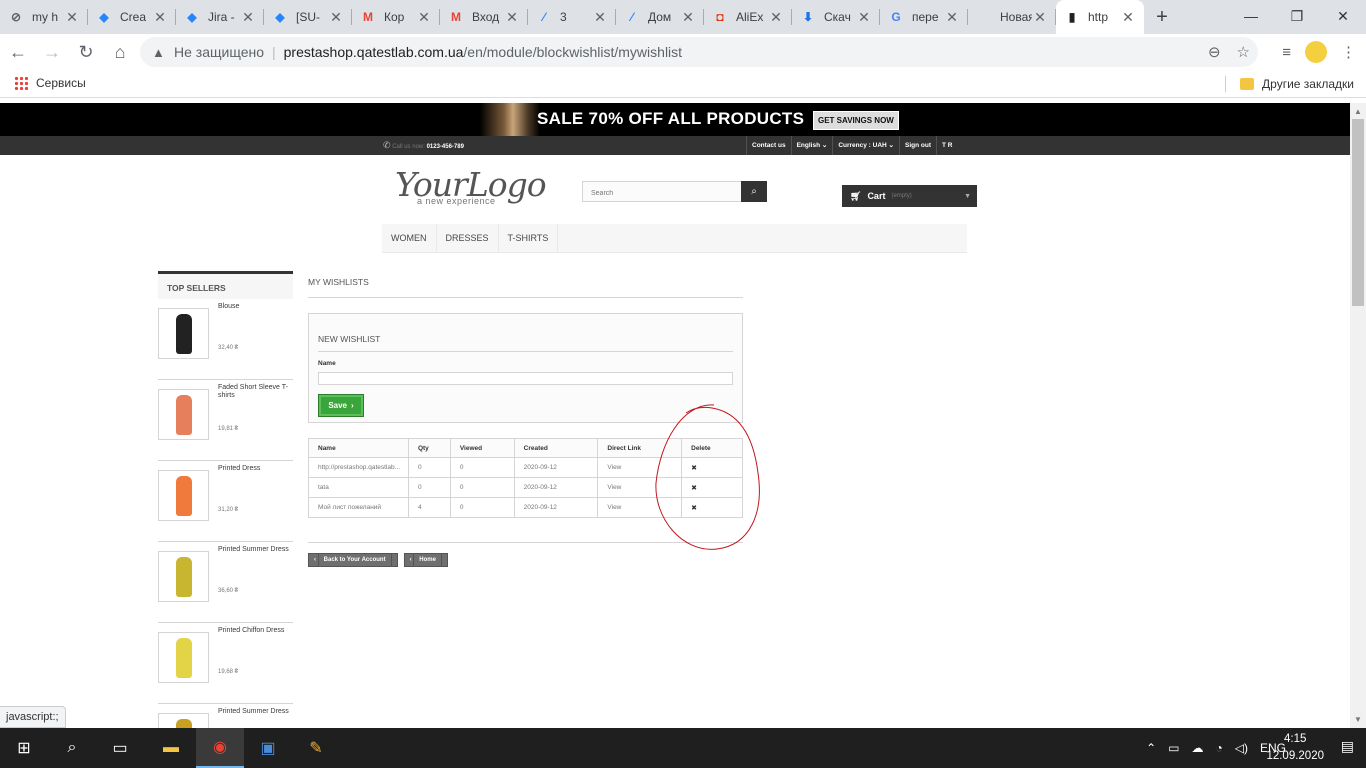  I want to click on home-button: ⌂, so click(120, 52).